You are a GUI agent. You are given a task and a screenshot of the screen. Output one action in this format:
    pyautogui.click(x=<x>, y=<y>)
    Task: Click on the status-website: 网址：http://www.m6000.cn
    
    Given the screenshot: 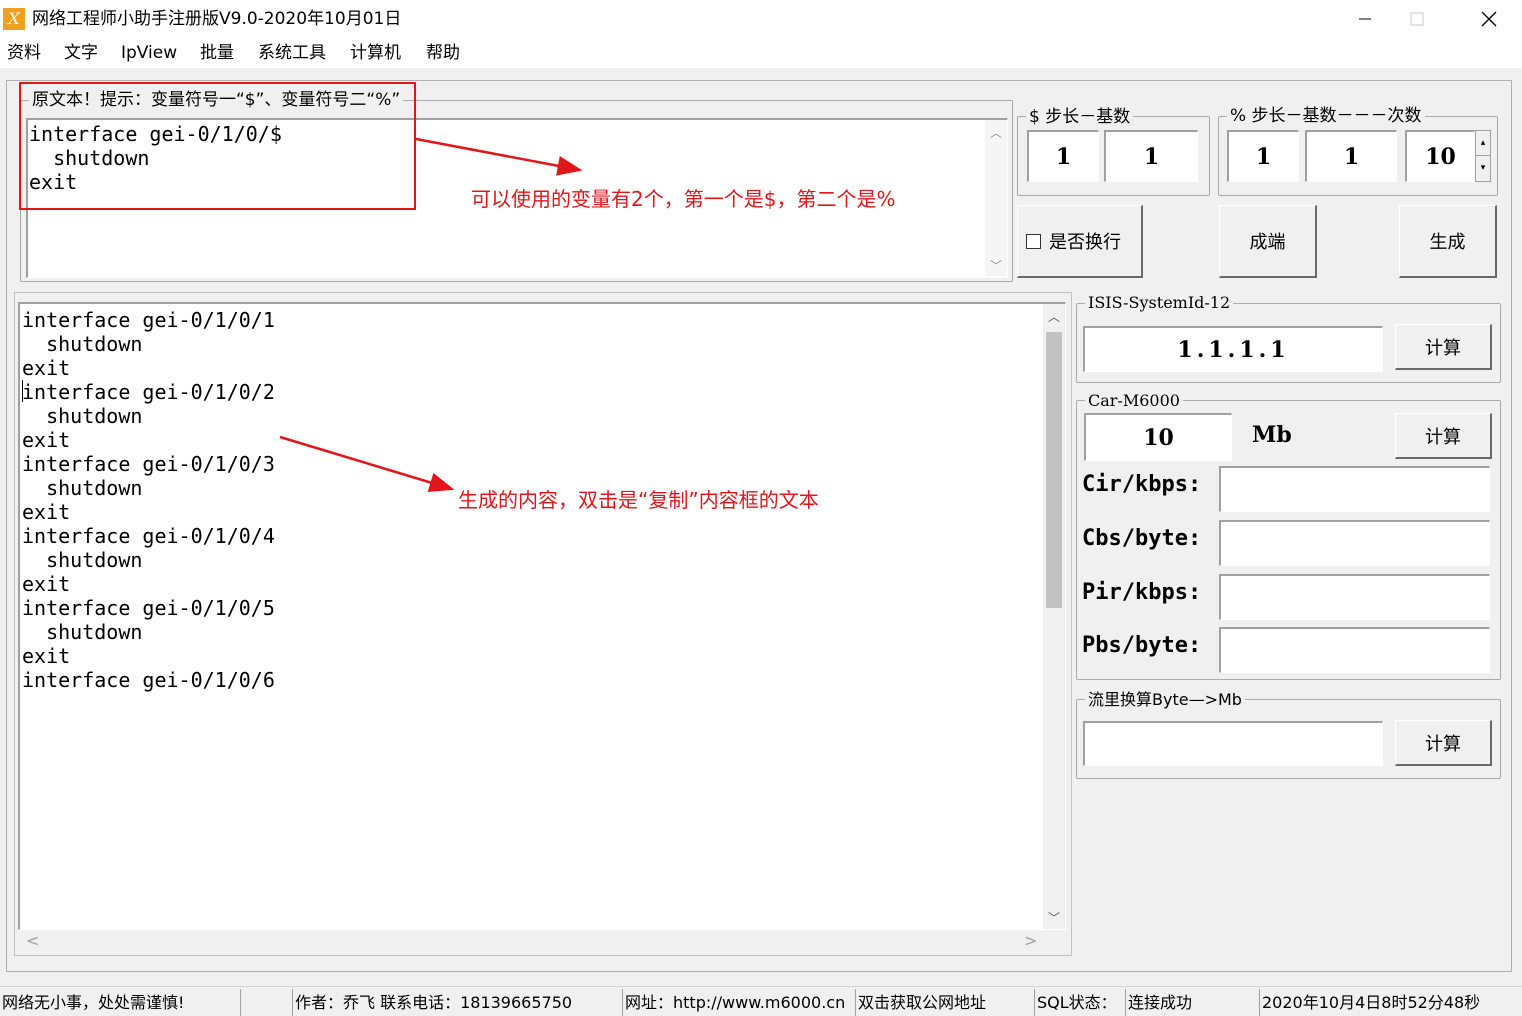 What is the action you would take?
    pyautogui.click(x=738, y=1002)
    